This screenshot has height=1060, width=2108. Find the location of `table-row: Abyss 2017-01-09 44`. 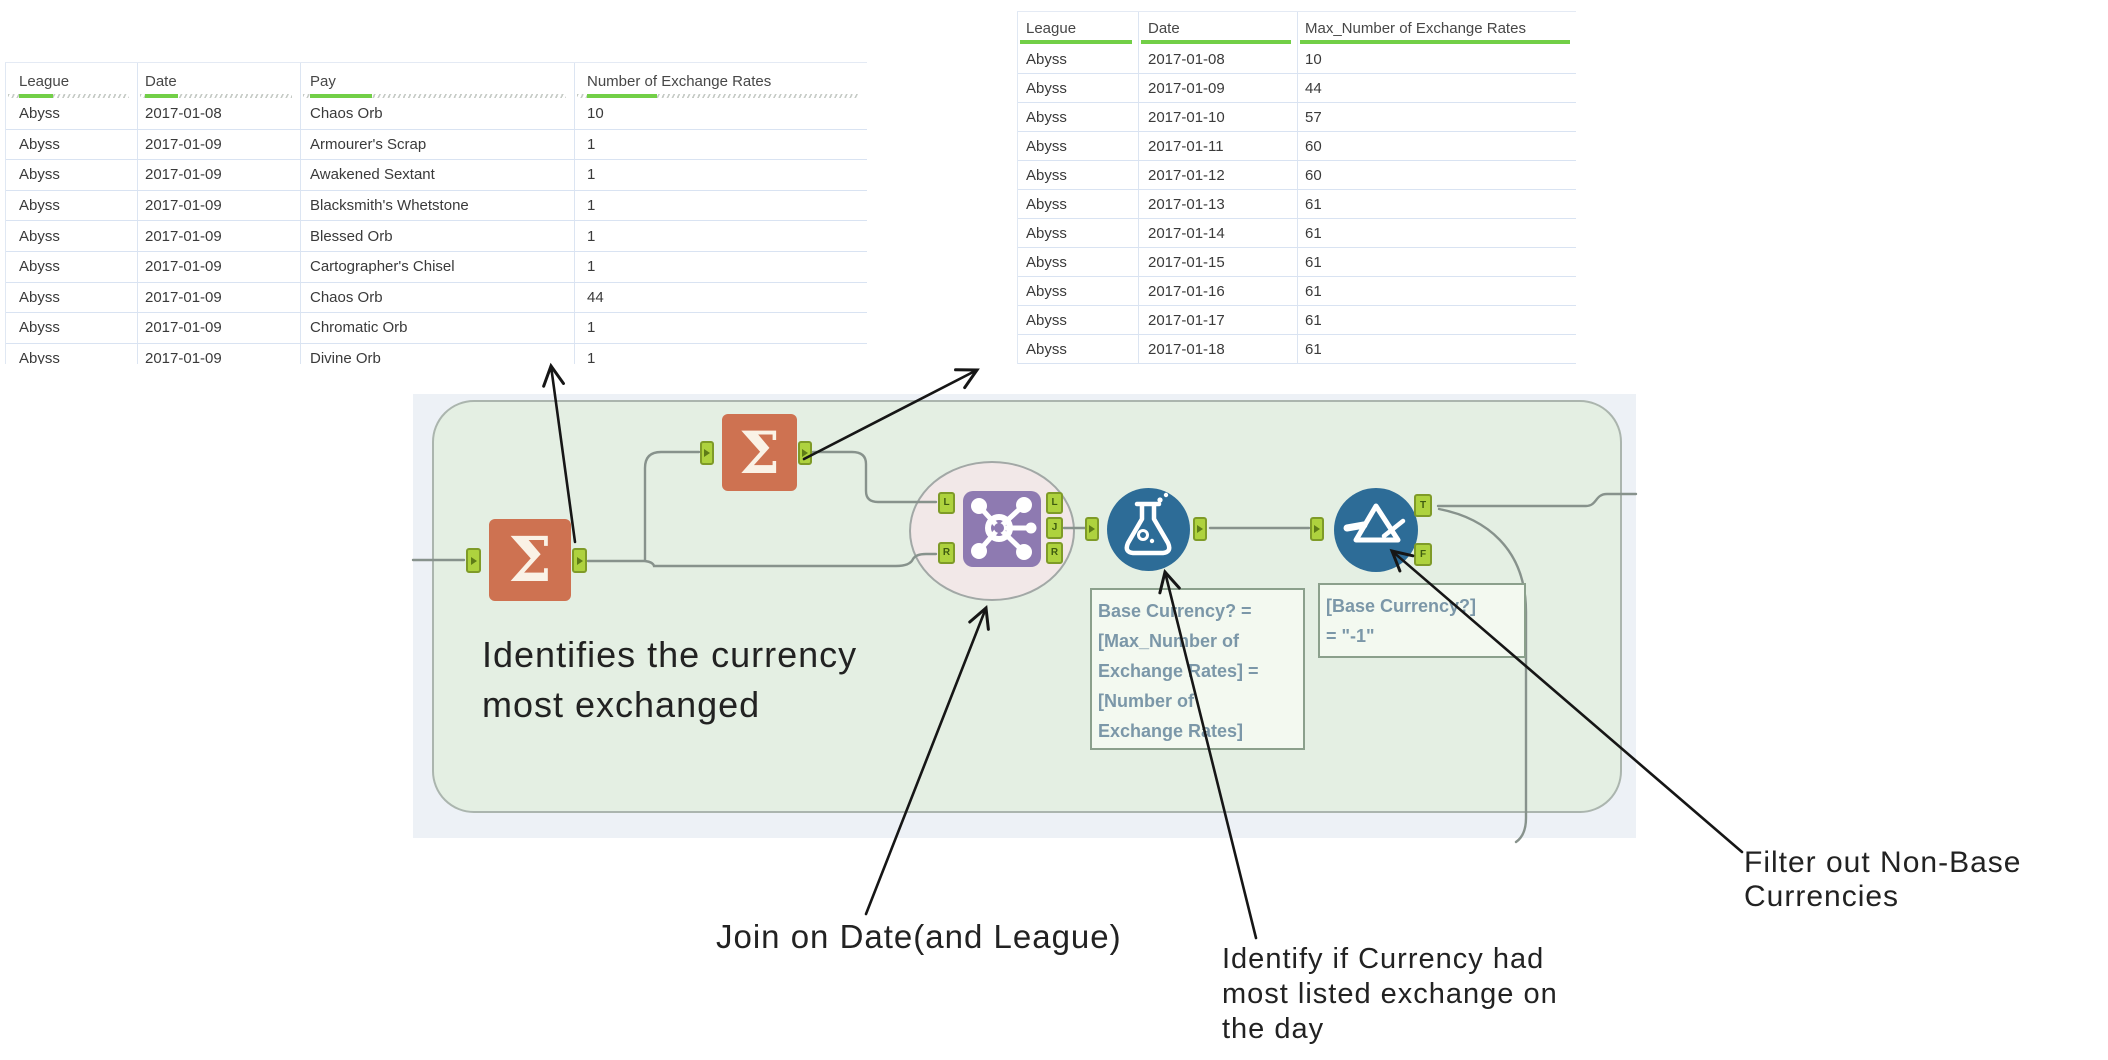

table-row: Abyss 2017-01-09 44 is located at coordinates (1297, 88).